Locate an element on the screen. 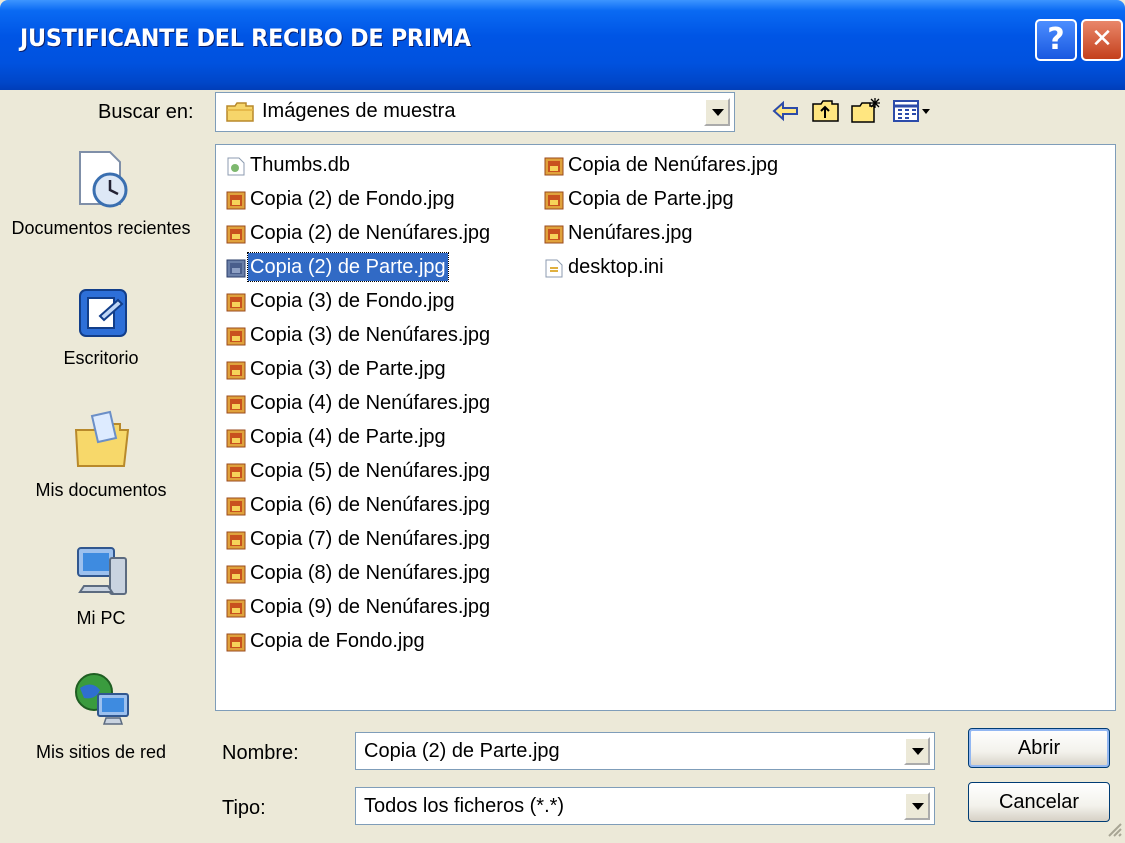 The height and width of the screenshot is (843, 1125). resize-grip-icon is located at coordinates (1113, 828).